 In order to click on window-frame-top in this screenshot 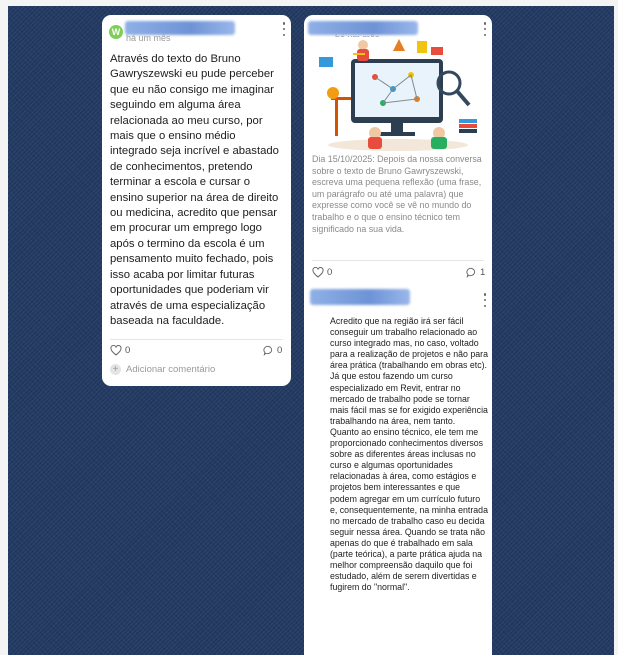, I will do `click(309, 3)`.